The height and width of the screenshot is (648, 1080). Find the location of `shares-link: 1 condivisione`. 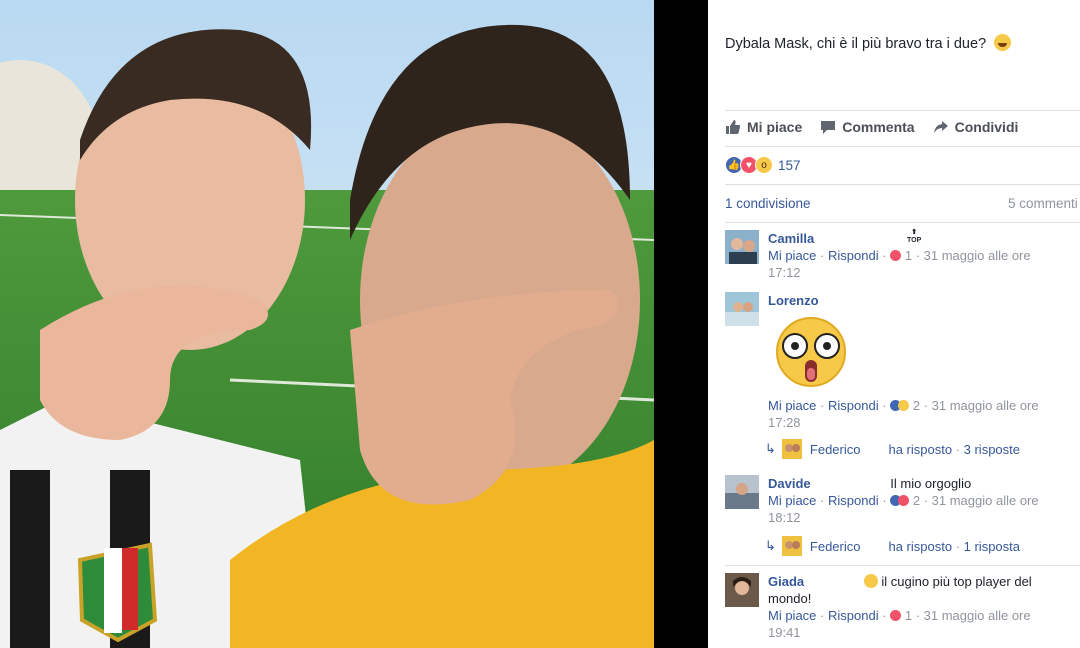

shares-link: 1 condivisione is located at coordinates (768, 203).